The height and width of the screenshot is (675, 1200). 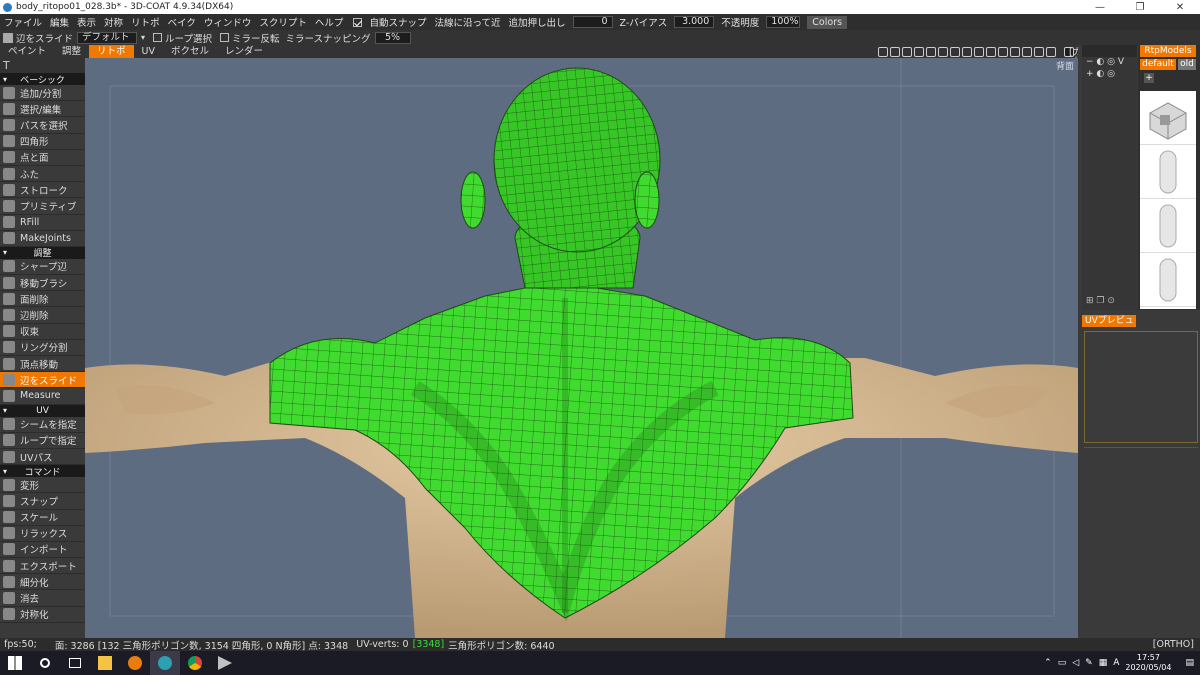 I want to click on auto-snap-checkbox, so click(x=358, y=22).